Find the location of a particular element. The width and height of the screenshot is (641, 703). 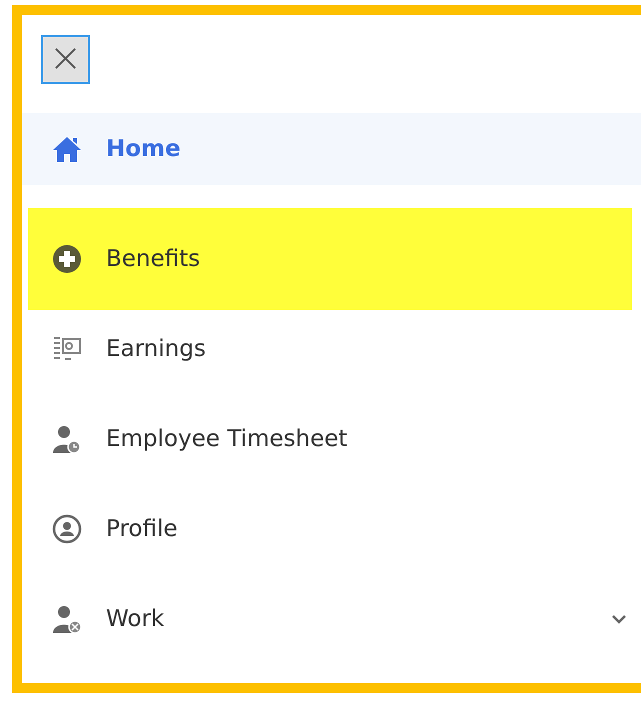

menu-item: Earnings is located at coordinates (331, 349).